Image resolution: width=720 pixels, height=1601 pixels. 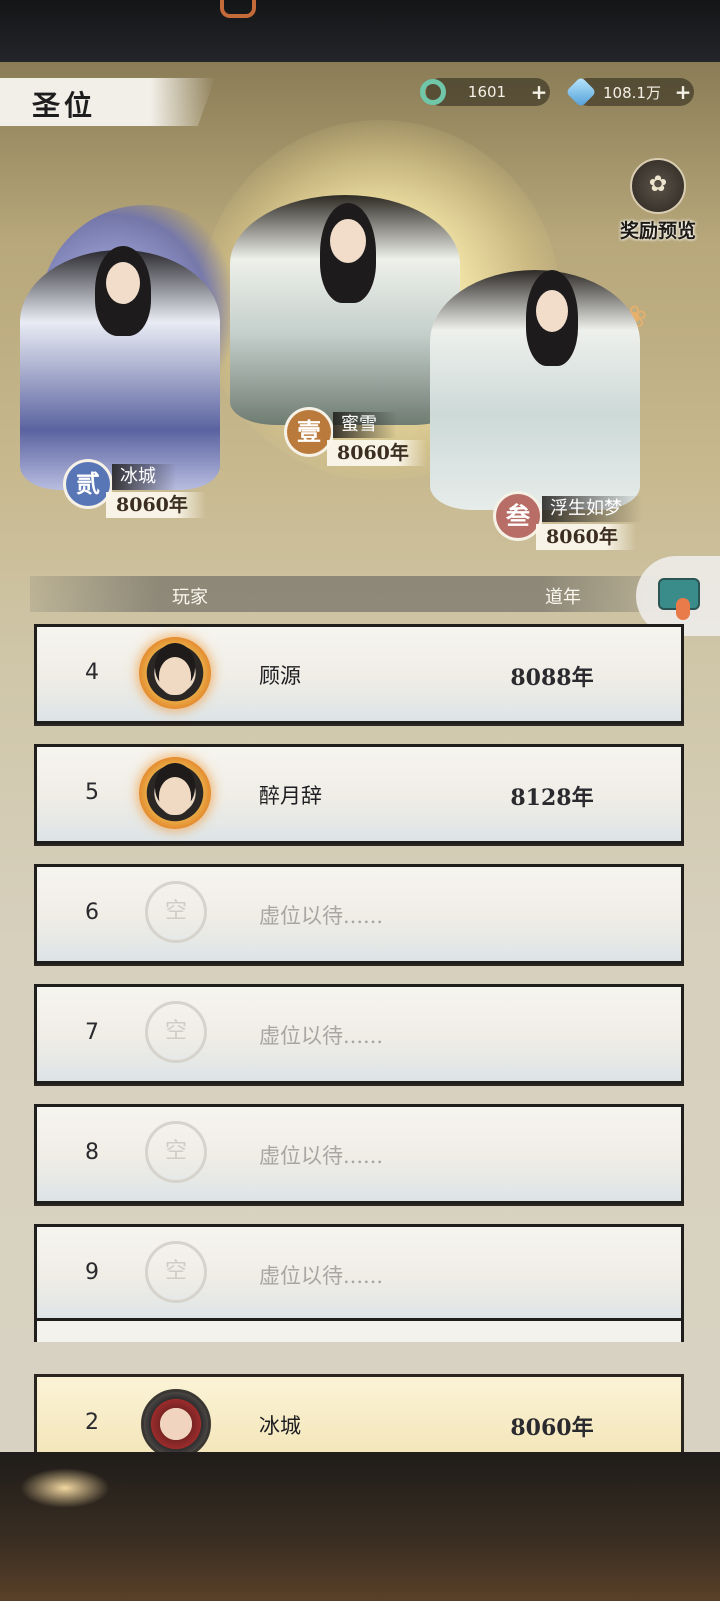 I want to click on jade-ring-icon, so click(x=433, y=92).